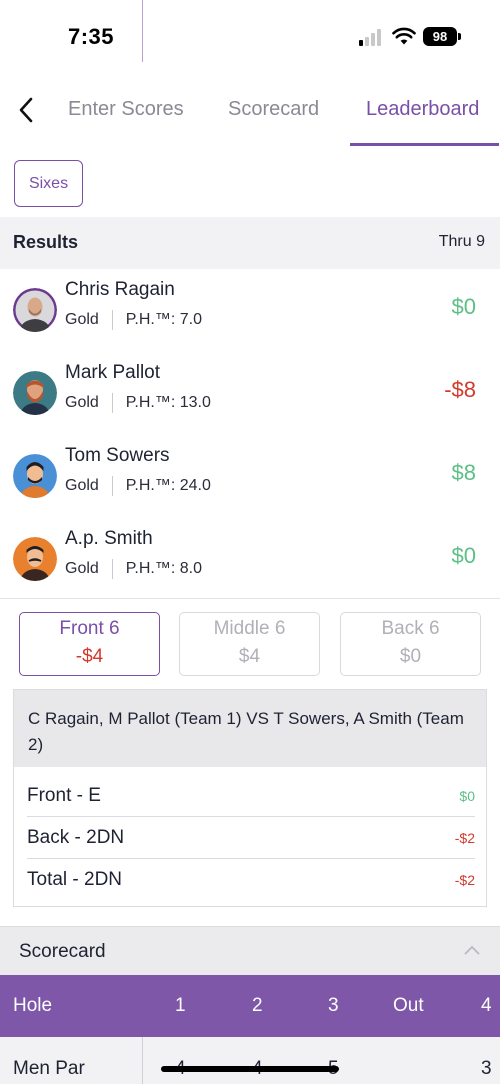 This screenshot has width=500, height=1084. I want to click on segment-label: Middle 6, so click(249, 628).